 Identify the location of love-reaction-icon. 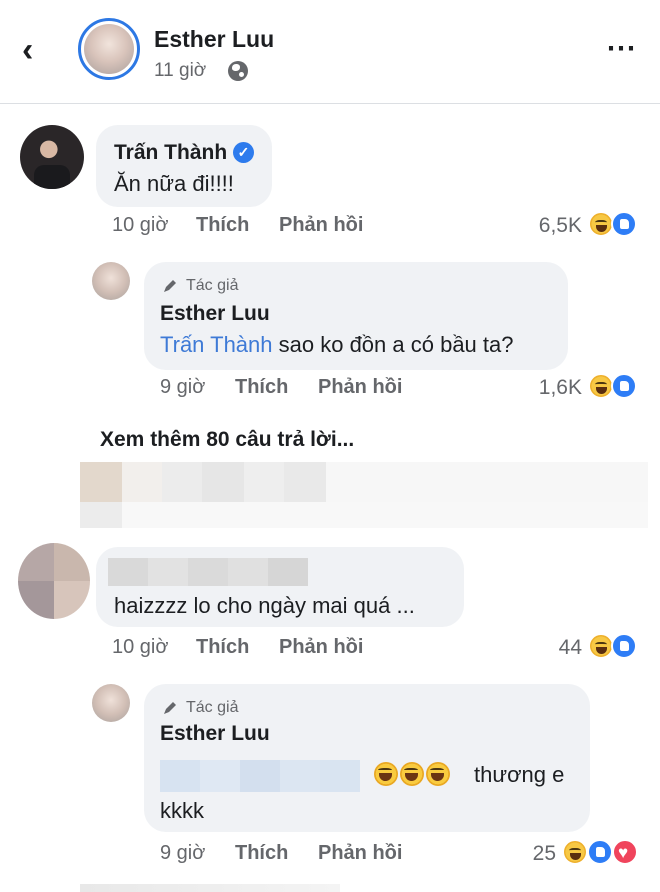
(625, 852).